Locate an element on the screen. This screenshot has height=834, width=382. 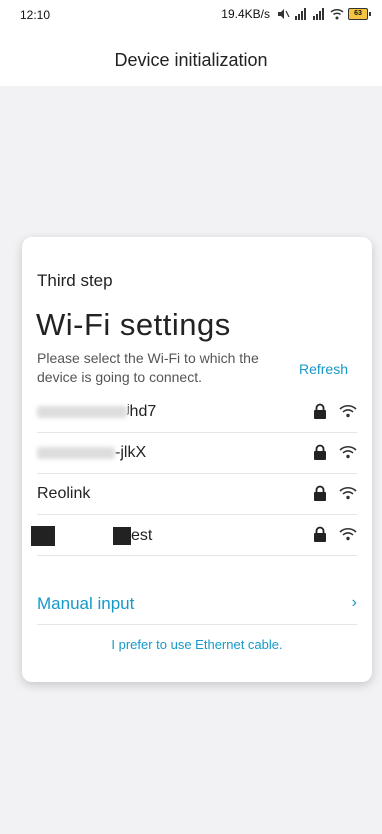
signal-icon is located at coordinates (300, 14).